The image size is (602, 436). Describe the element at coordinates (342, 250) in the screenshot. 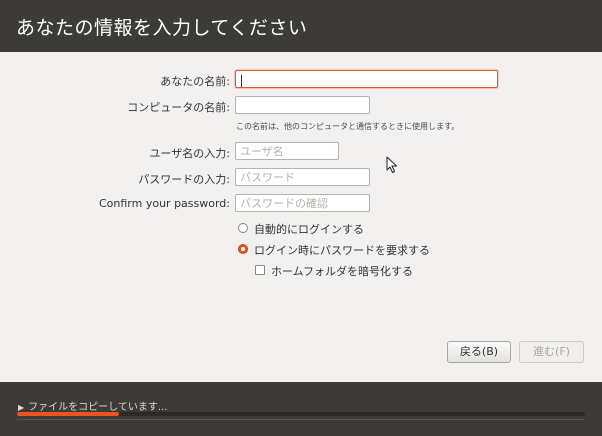

I see `require-password-label: ログイン時にパスワードを要求する` at that location.